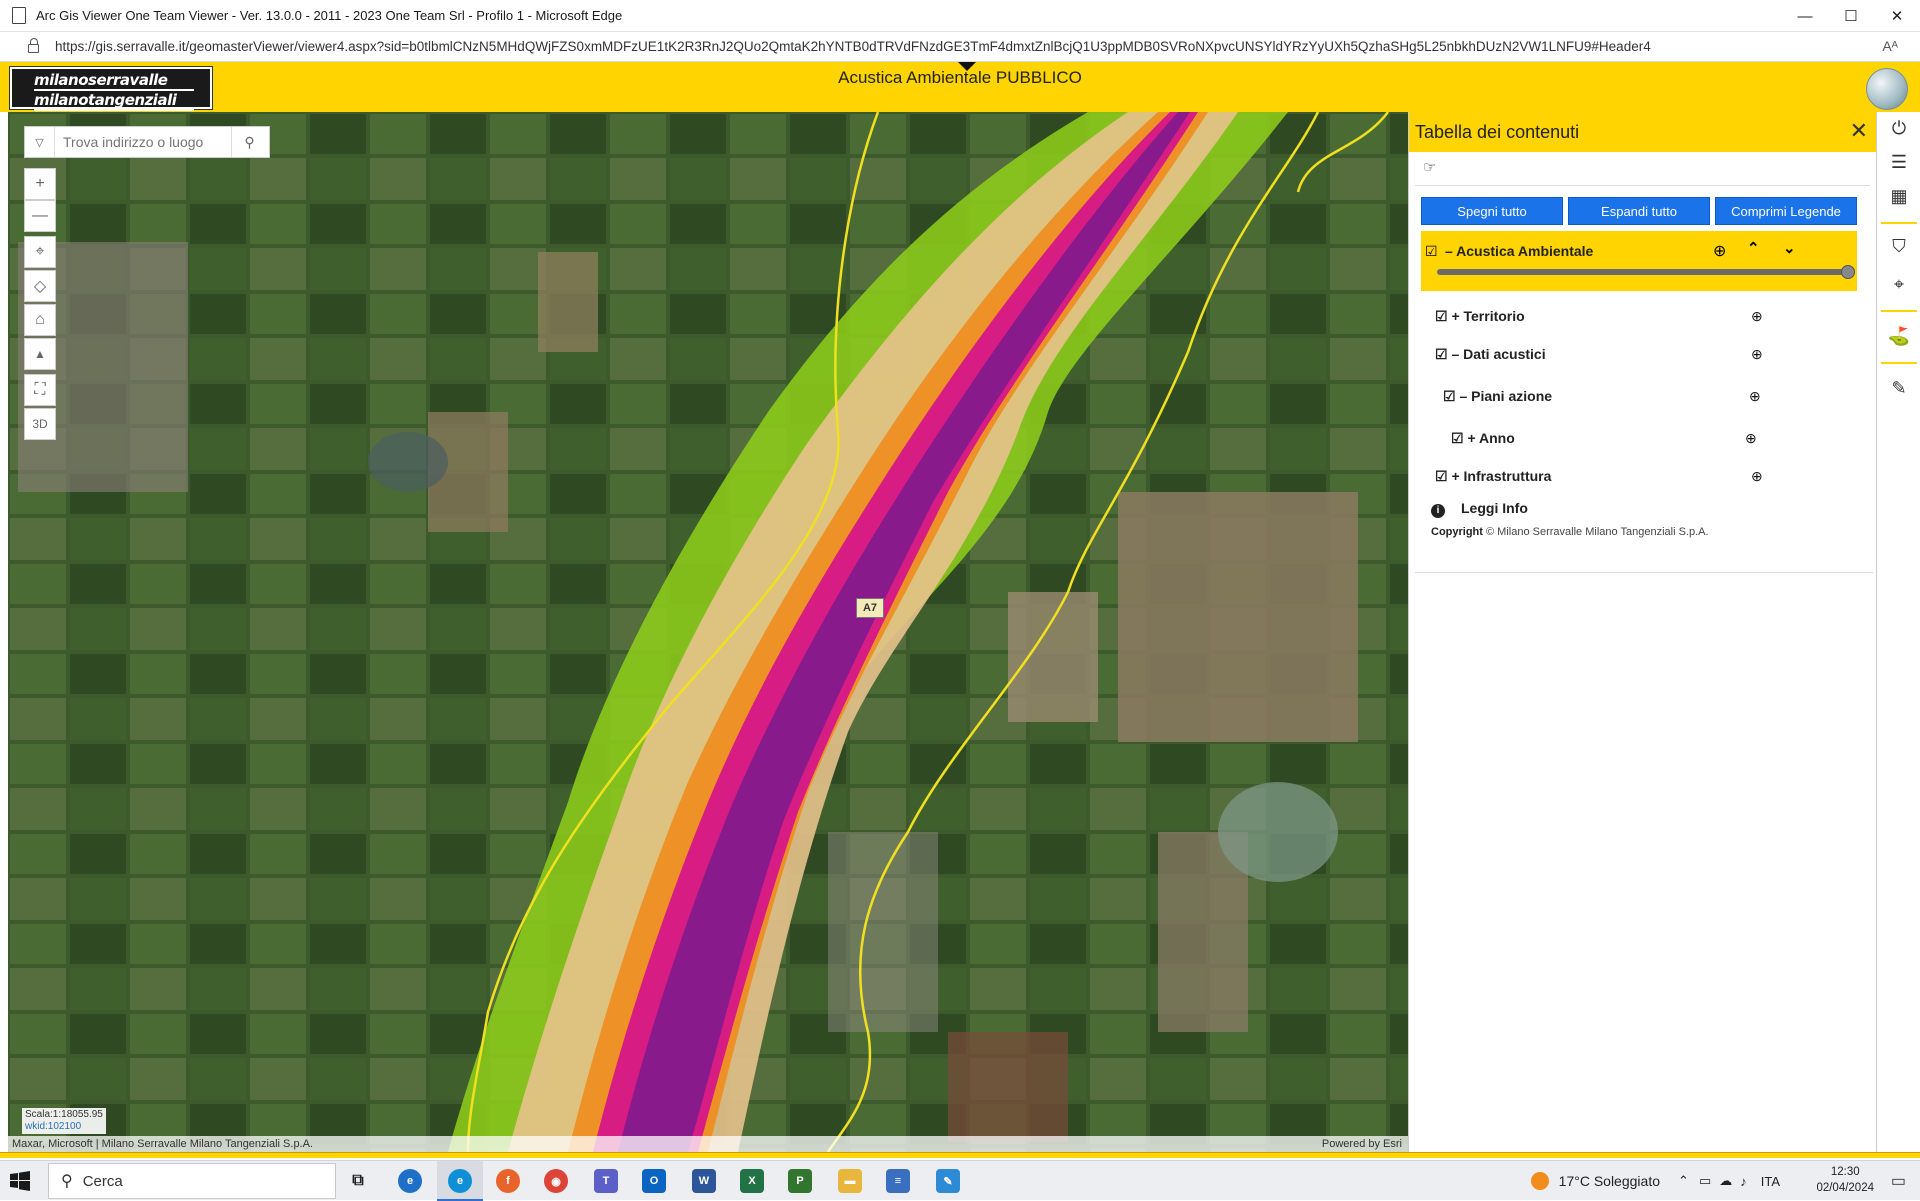 The height and width of the screenshot is (1201, 1920). Describe the element at coordinates (192, 1181) in the screenshot. I see `taskbar-search: ⚲ Cerca` at that location.